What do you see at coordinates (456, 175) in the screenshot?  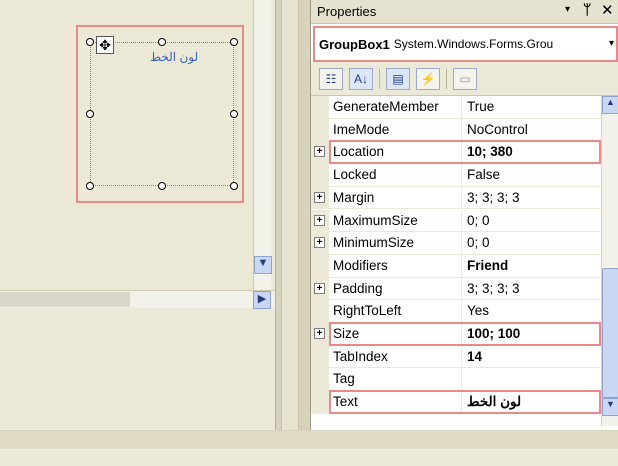 I see `property-row-locked: Locked False` at bounding box center [456, 175].